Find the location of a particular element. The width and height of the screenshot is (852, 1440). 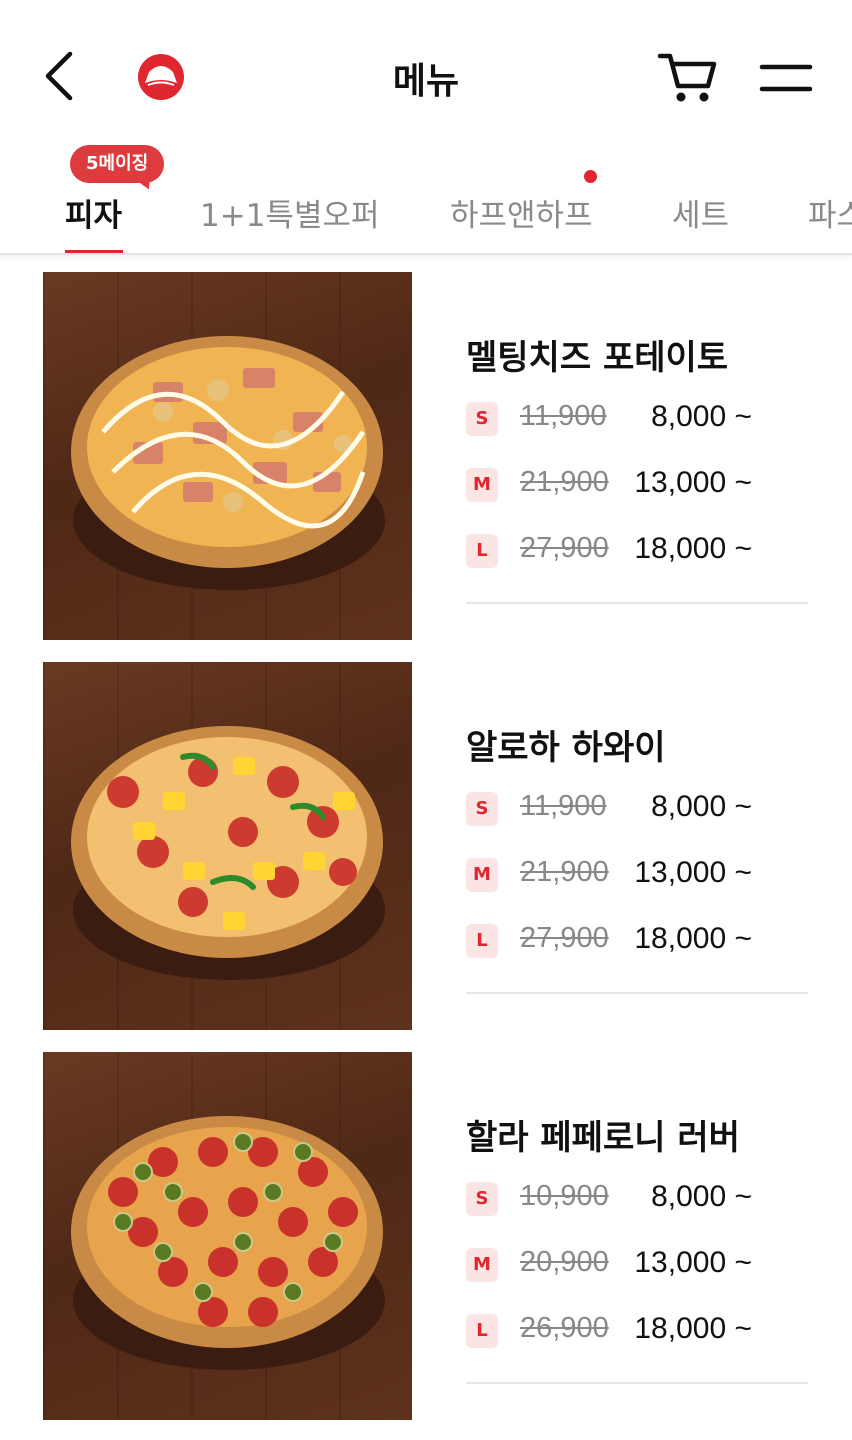

pizza-name: 멜팅치즈 포테이토 is located at coordinates (597, 358).